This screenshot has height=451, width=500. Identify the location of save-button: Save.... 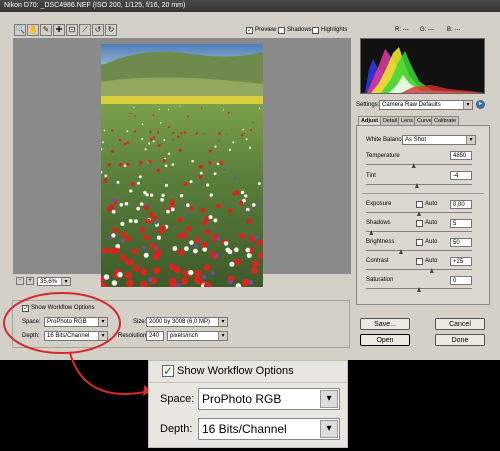
(385, 324).